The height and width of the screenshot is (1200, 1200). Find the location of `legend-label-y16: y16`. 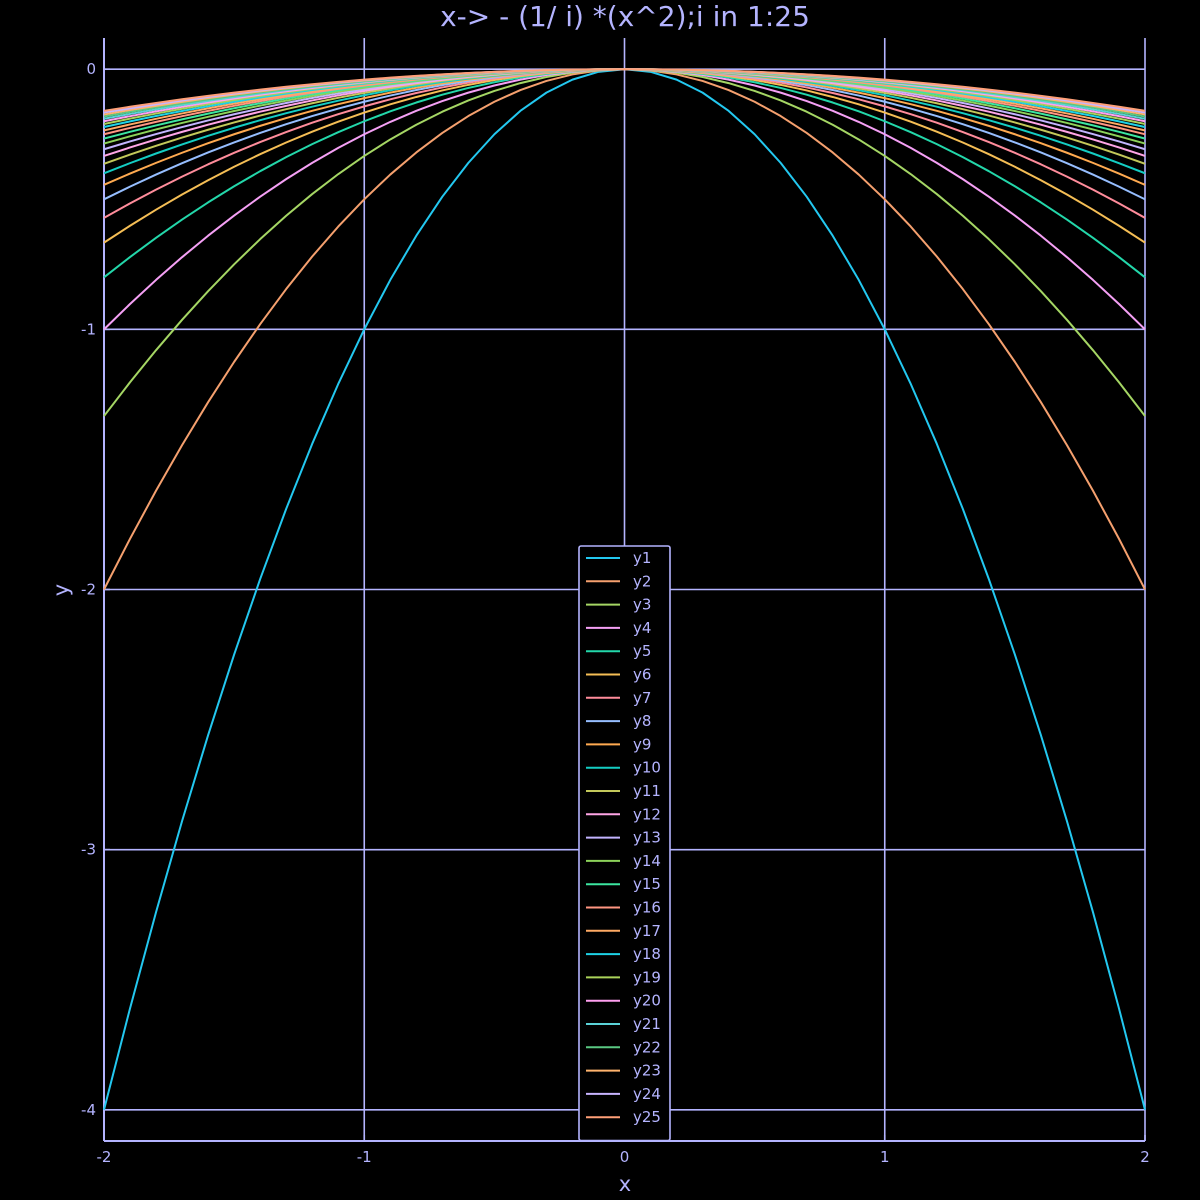

legend-label-y16: y16 is located at coordinates (647, 908).